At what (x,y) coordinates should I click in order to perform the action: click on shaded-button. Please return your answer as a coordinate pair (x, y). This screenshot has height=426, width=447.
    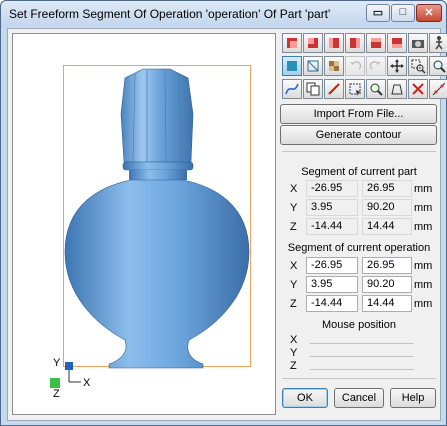
    Looking at the image, I should click on (292, 66).